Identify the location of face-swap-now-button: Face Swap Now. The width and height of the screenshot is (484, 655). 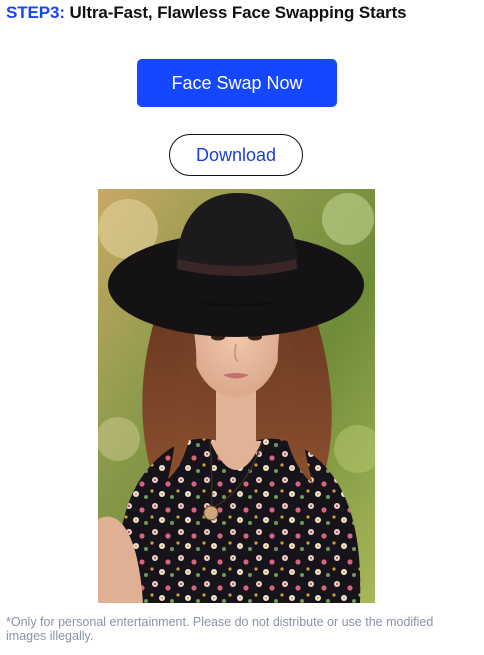
(237, 83).